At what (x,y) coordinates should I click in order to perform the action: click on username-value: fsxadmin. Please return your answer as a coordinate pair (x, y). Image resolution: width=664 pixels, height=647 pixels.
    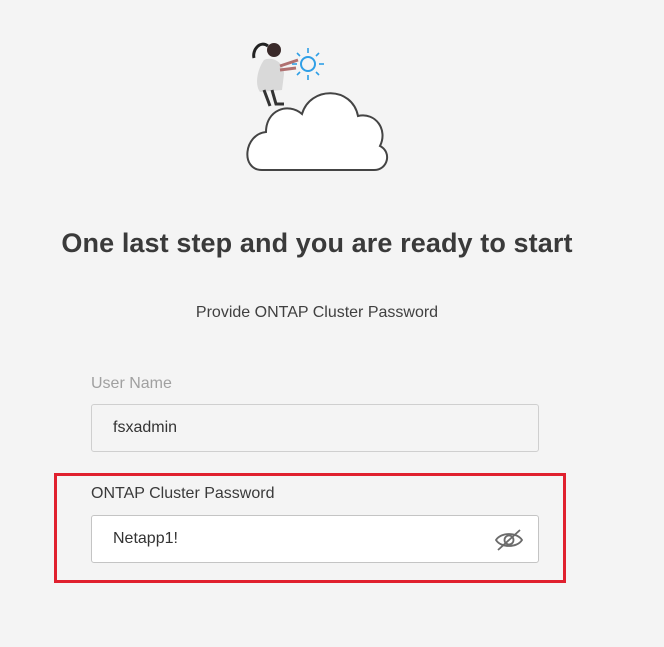
    Looking at the image, I should click on (145, 427).